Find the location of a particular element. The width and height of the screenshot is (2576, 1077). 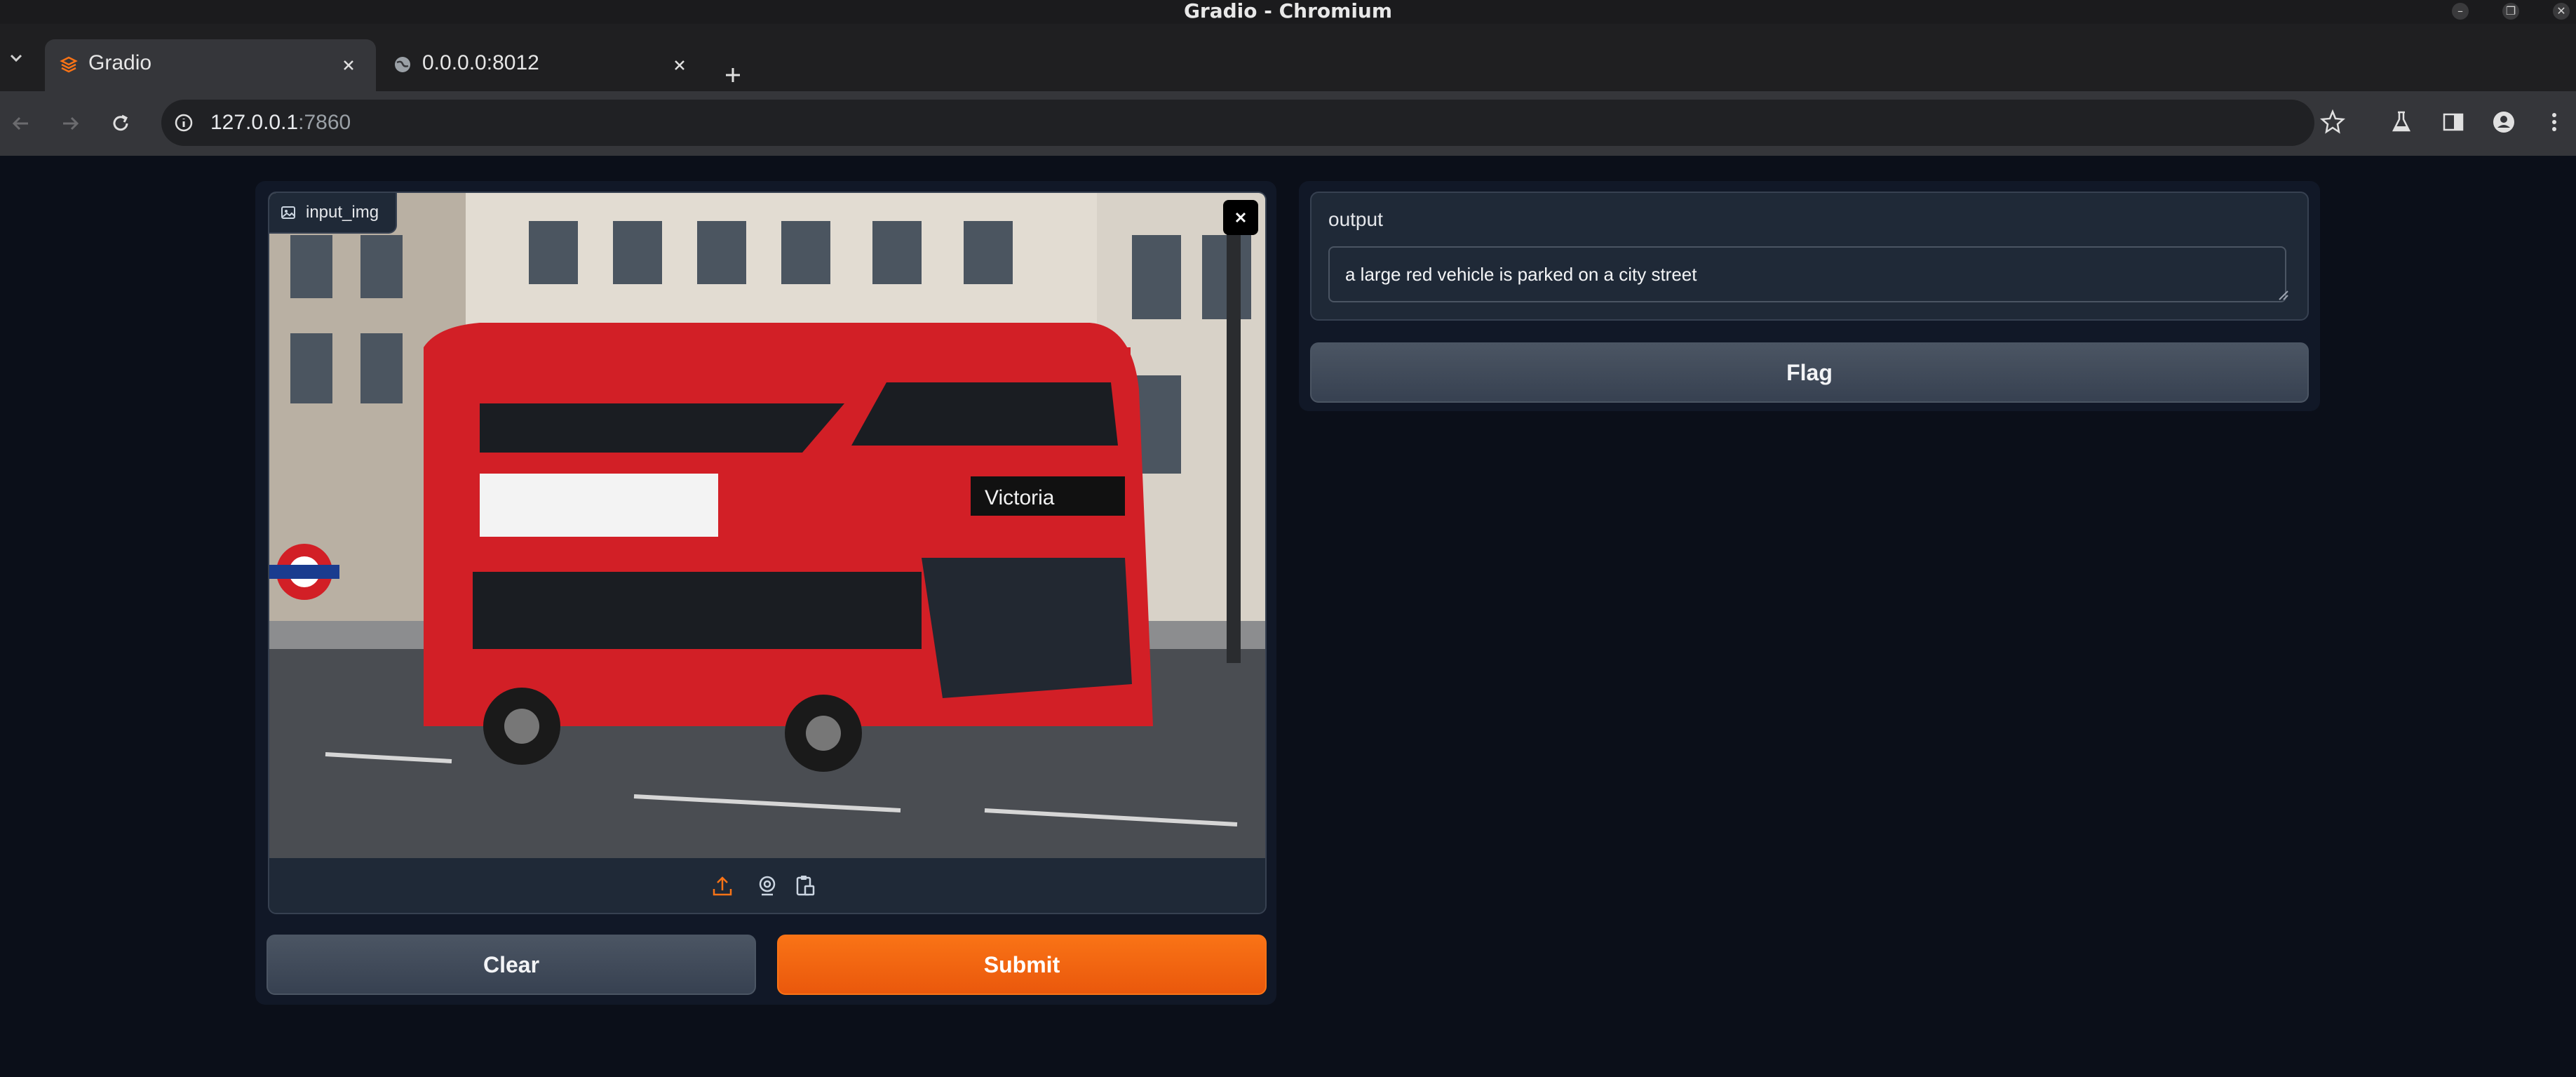

tab-title: Gradio is located at coordinates (120, 63).